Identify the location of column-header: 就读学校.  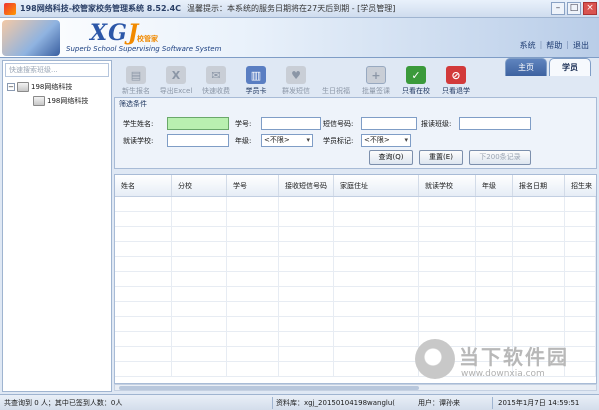
(447, 185).